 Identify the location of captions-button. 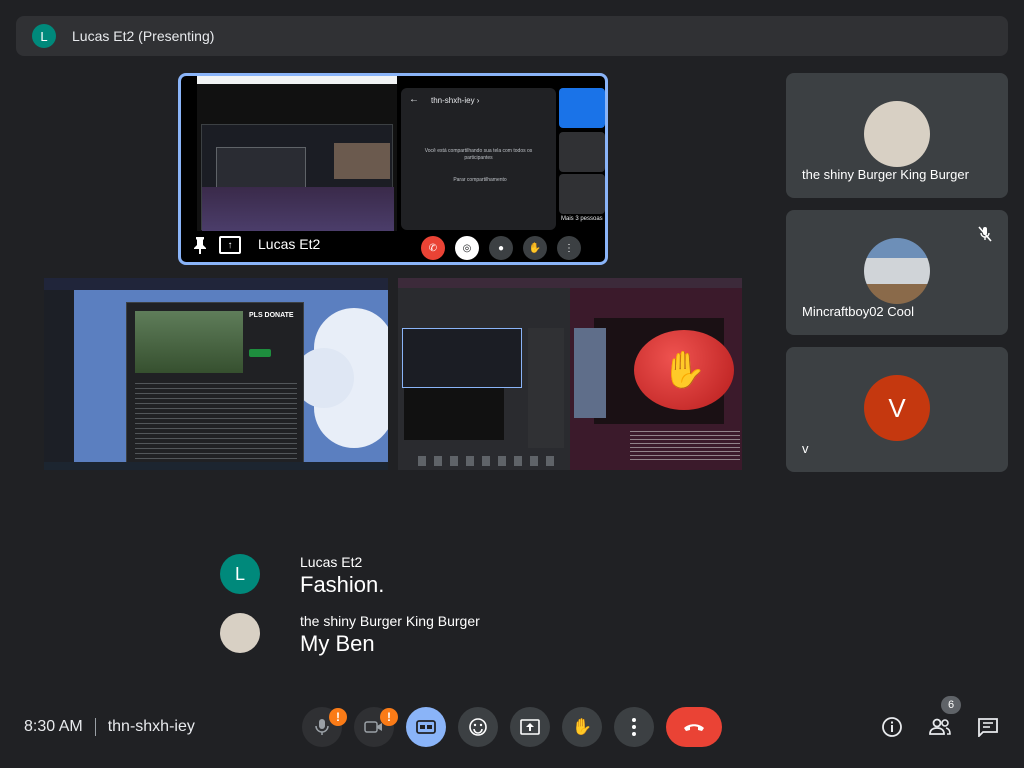
(426, 727).